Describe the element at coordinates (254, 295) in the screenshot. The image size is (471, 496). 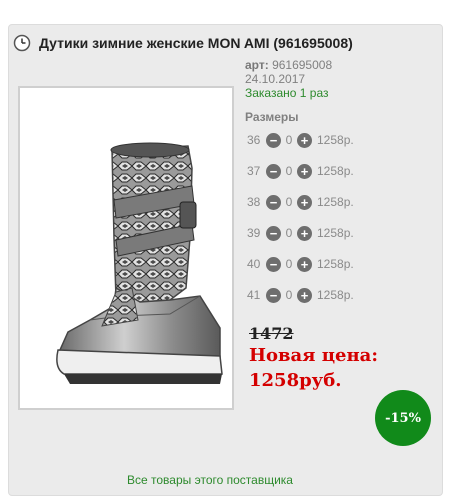
I see `size-value: 41` at that location.